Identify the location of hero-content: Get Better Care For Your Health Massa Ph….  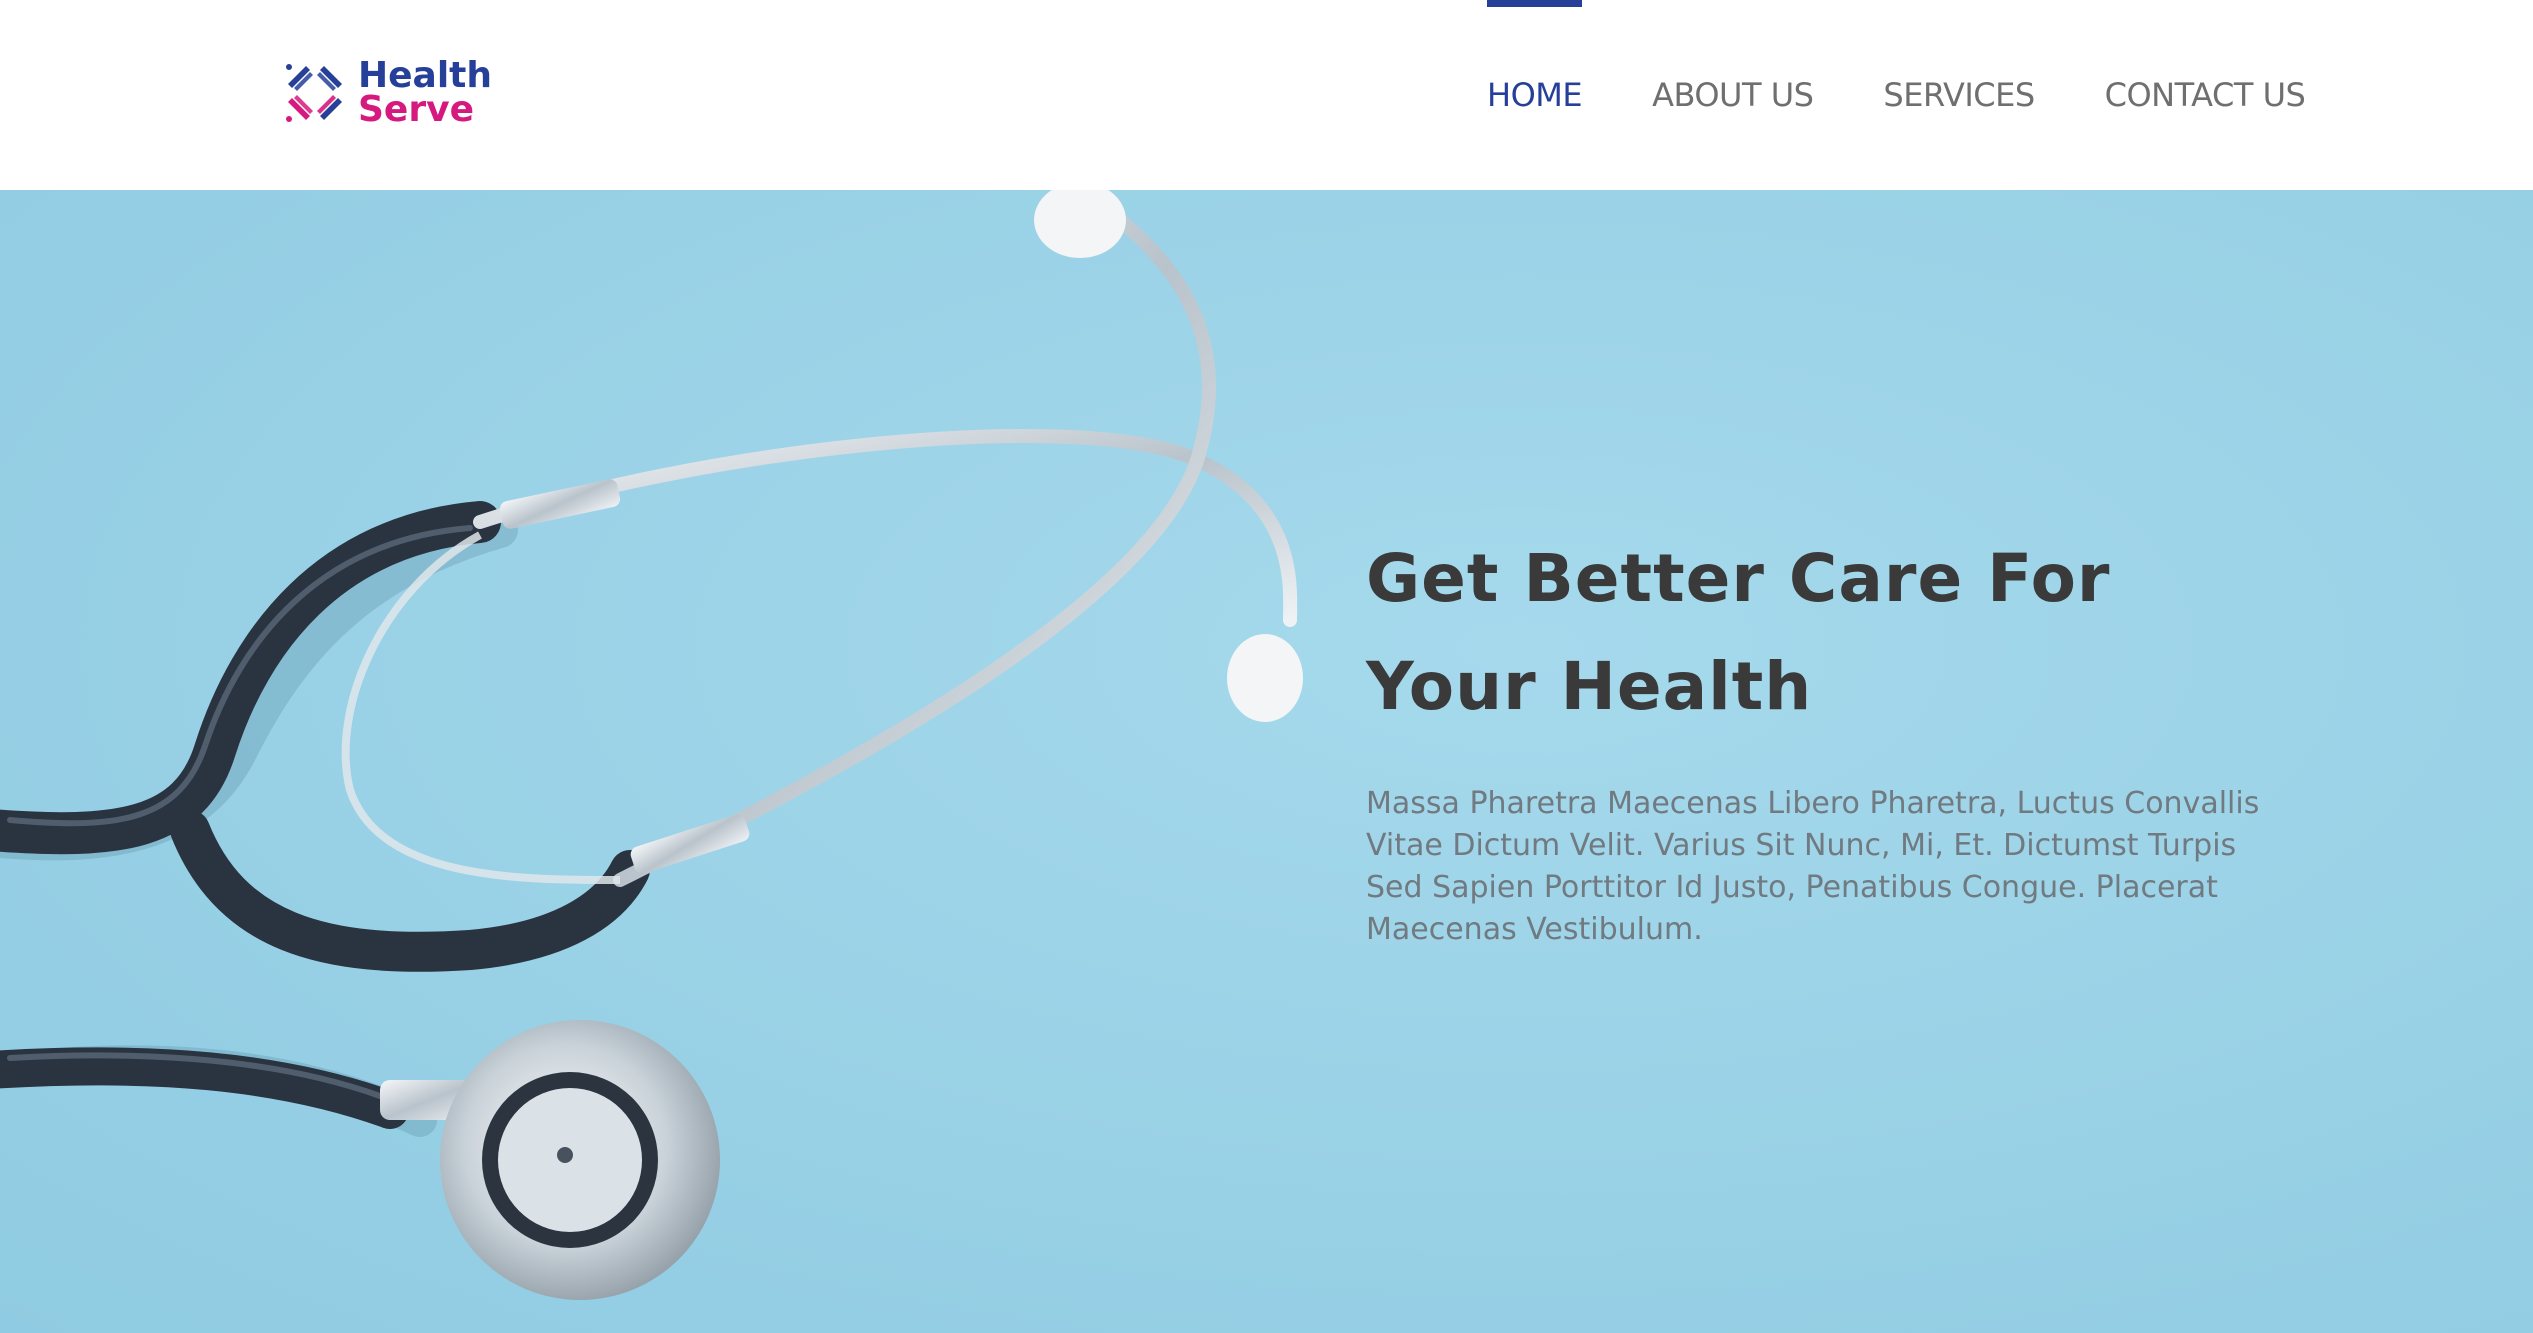
(1826, 753).